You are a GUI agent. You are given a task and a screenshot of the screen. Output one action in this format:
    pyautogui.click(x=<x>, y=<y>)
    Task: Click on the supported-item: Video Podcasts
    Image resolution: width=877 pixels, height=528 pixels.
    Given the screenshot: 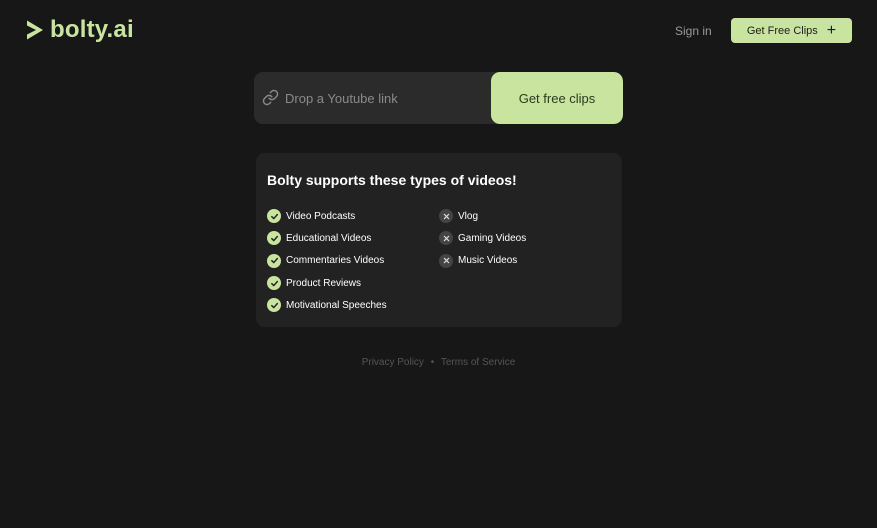 What is the action you would take?
    pyautogui.click(x=327, y=216)
    